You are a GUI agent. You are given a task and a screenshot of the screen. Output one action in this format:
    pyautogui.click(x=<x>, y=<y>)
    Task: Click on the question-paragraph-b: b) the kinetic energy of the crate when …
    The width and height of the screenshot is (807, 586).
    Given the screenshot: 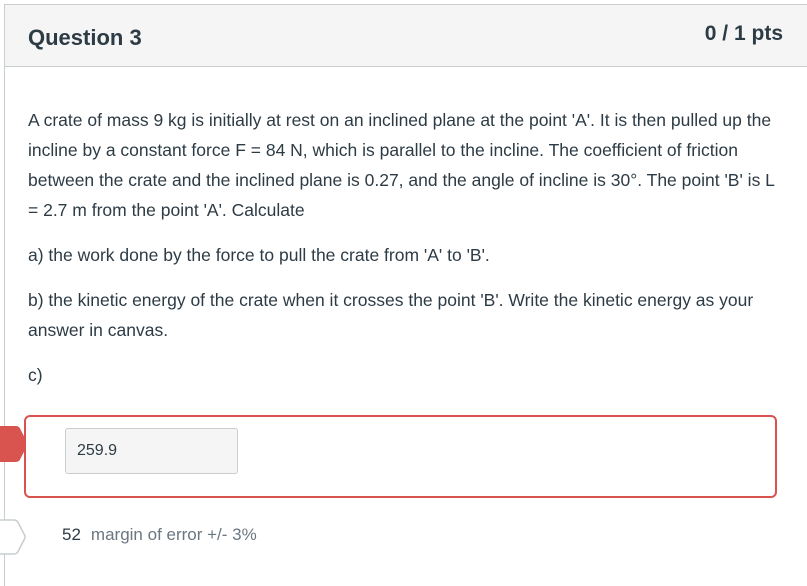 What is the action you would take?
    pyautogui.click(x=391, y=315)
    